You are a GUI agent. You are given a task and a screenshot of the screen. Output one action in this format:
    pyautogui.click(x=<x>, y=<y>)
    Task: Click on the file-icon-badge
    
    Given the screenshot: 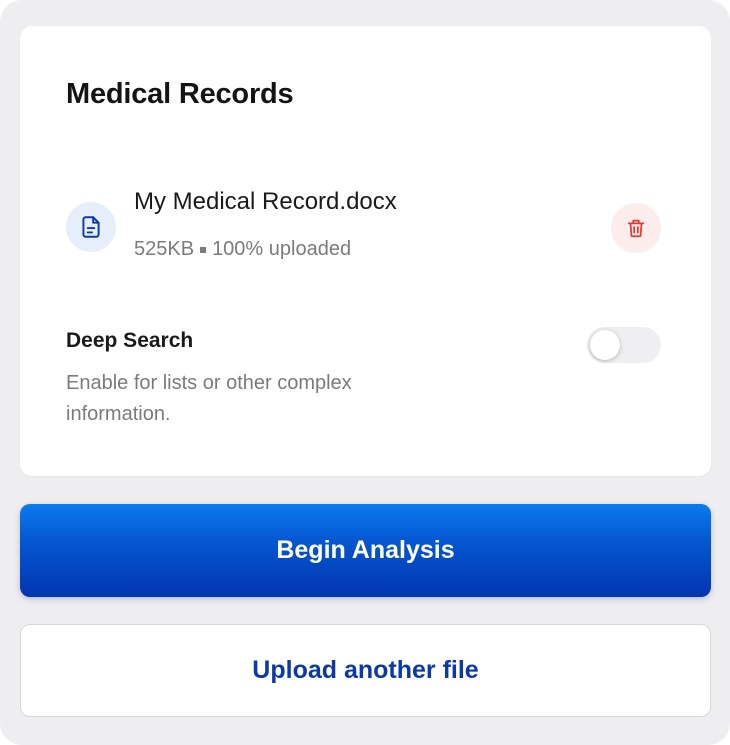 What is the action you would take?
    pyautogui.click(x=91, y=227)
    